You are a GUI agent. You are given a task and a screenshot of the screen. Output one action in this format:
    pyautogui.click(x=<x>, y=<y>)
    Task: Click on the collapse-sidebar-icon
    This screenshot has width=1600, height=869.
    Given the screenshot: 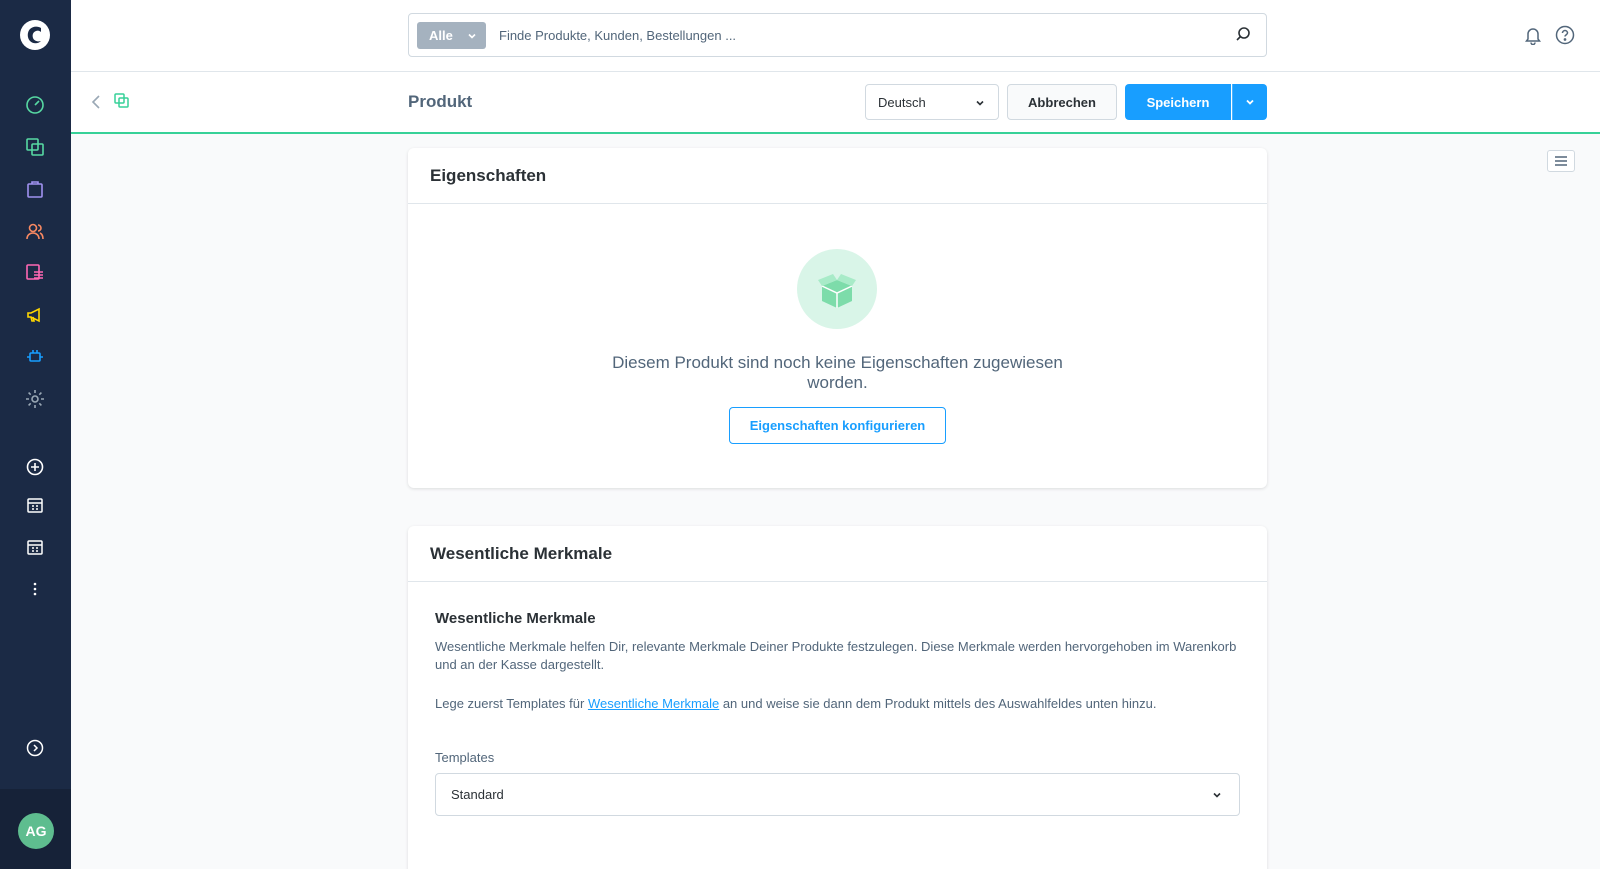 What is the action you would take?
    pyautogui.click(x=35, y=748)
    